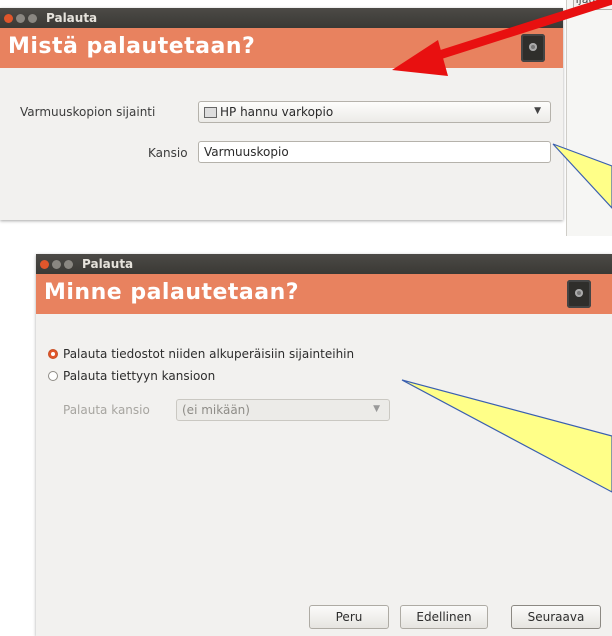  Describe the element at coordinates (556, 617) in the screenshot. I see `next-button: Seuraava` at that location.